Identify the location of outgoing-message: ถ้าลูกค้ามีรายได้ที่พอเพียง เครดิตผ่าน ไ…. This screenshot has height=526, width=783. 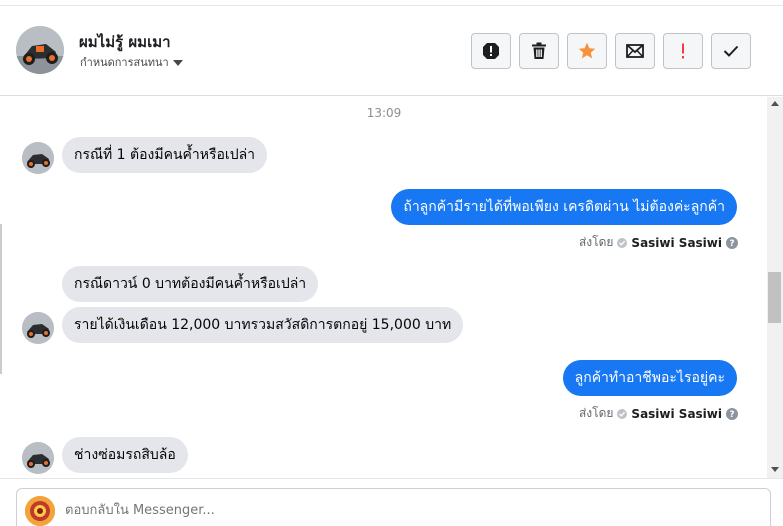
(564, 207).